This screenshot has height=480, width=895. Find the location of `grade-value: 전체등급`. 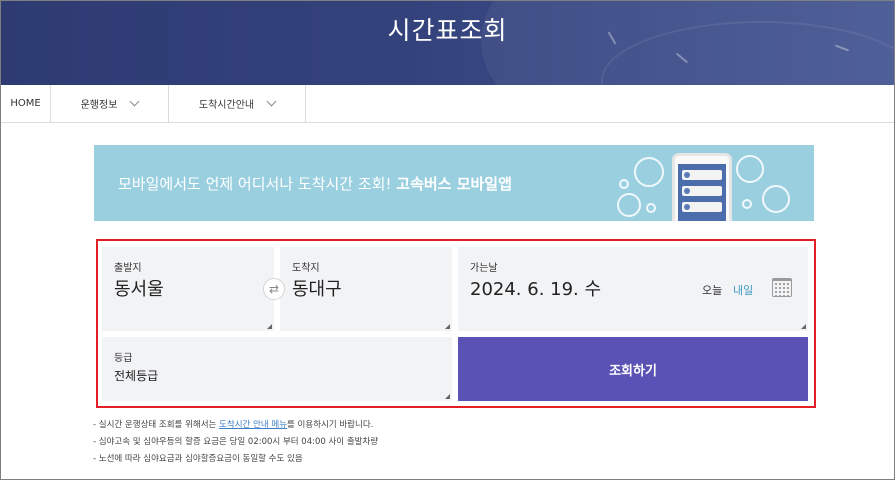

grade-value: 전체등급 is located at coordinates (136, 376).